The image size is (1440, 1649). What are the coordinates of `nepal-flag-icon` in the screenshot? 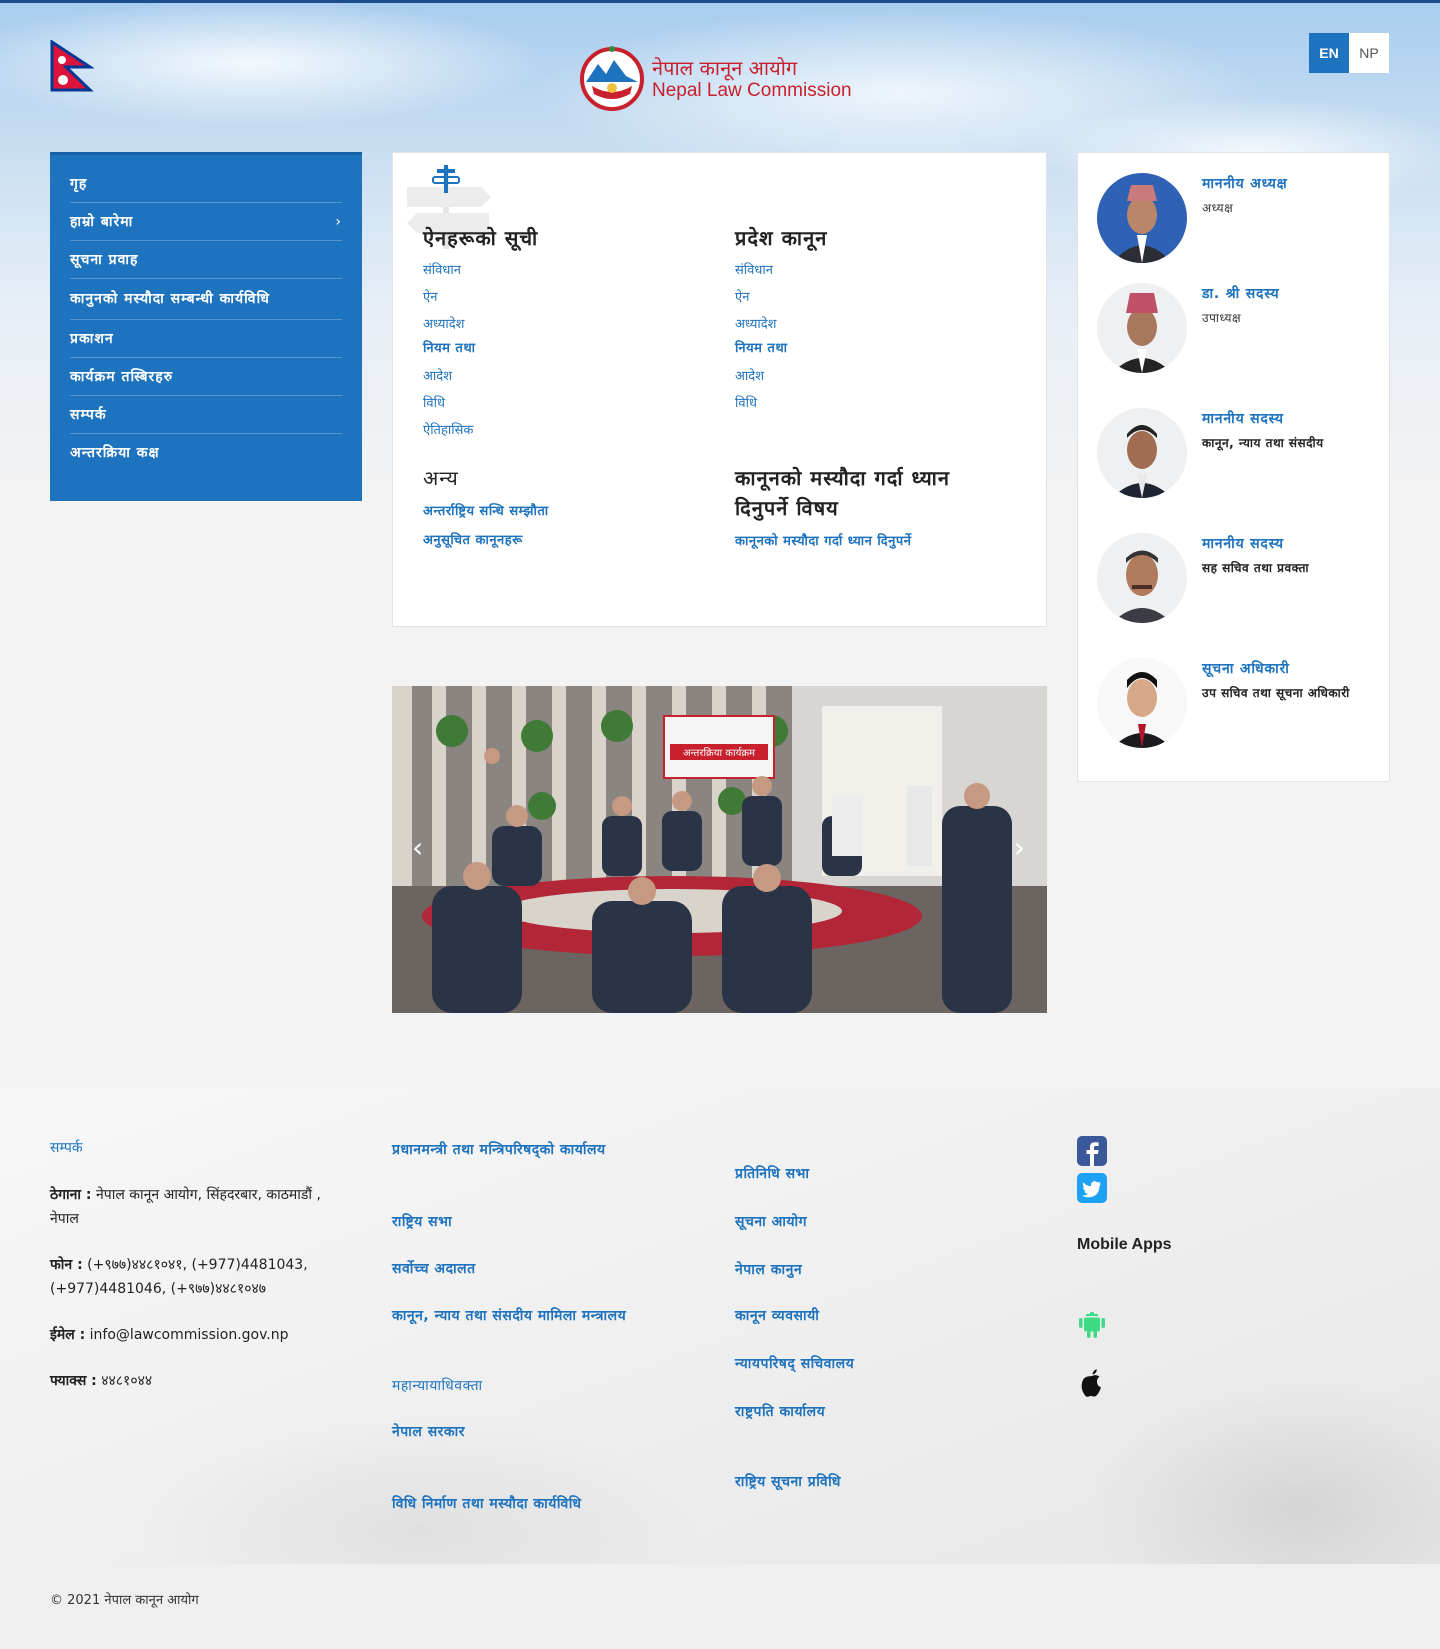 It's located at (72, 66).